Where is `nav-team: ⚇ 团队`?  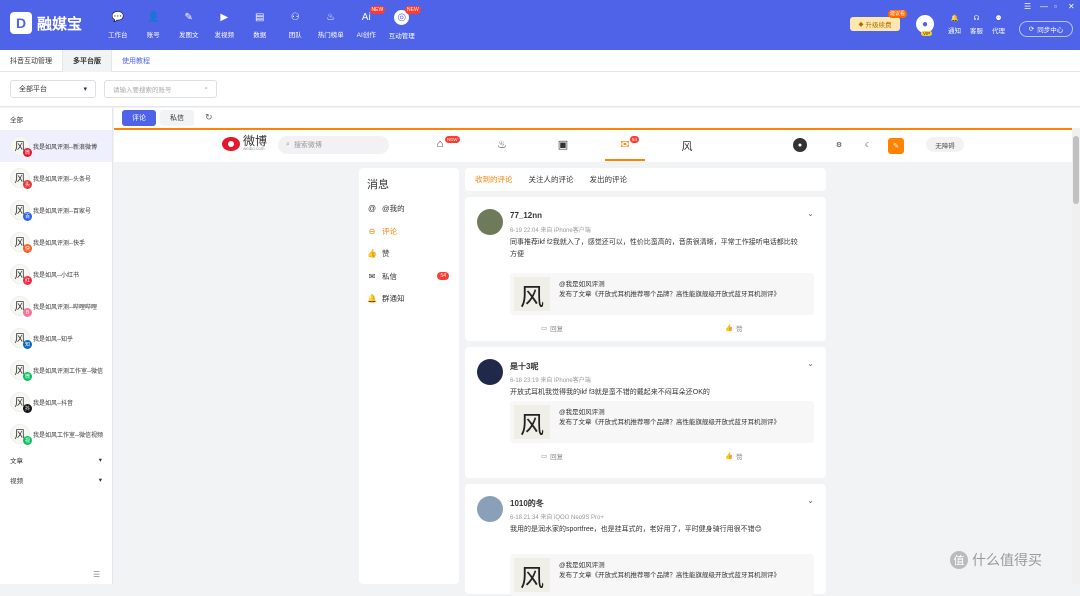 nav-team: ⚇ 团队 is located at coordinates (296, 25).